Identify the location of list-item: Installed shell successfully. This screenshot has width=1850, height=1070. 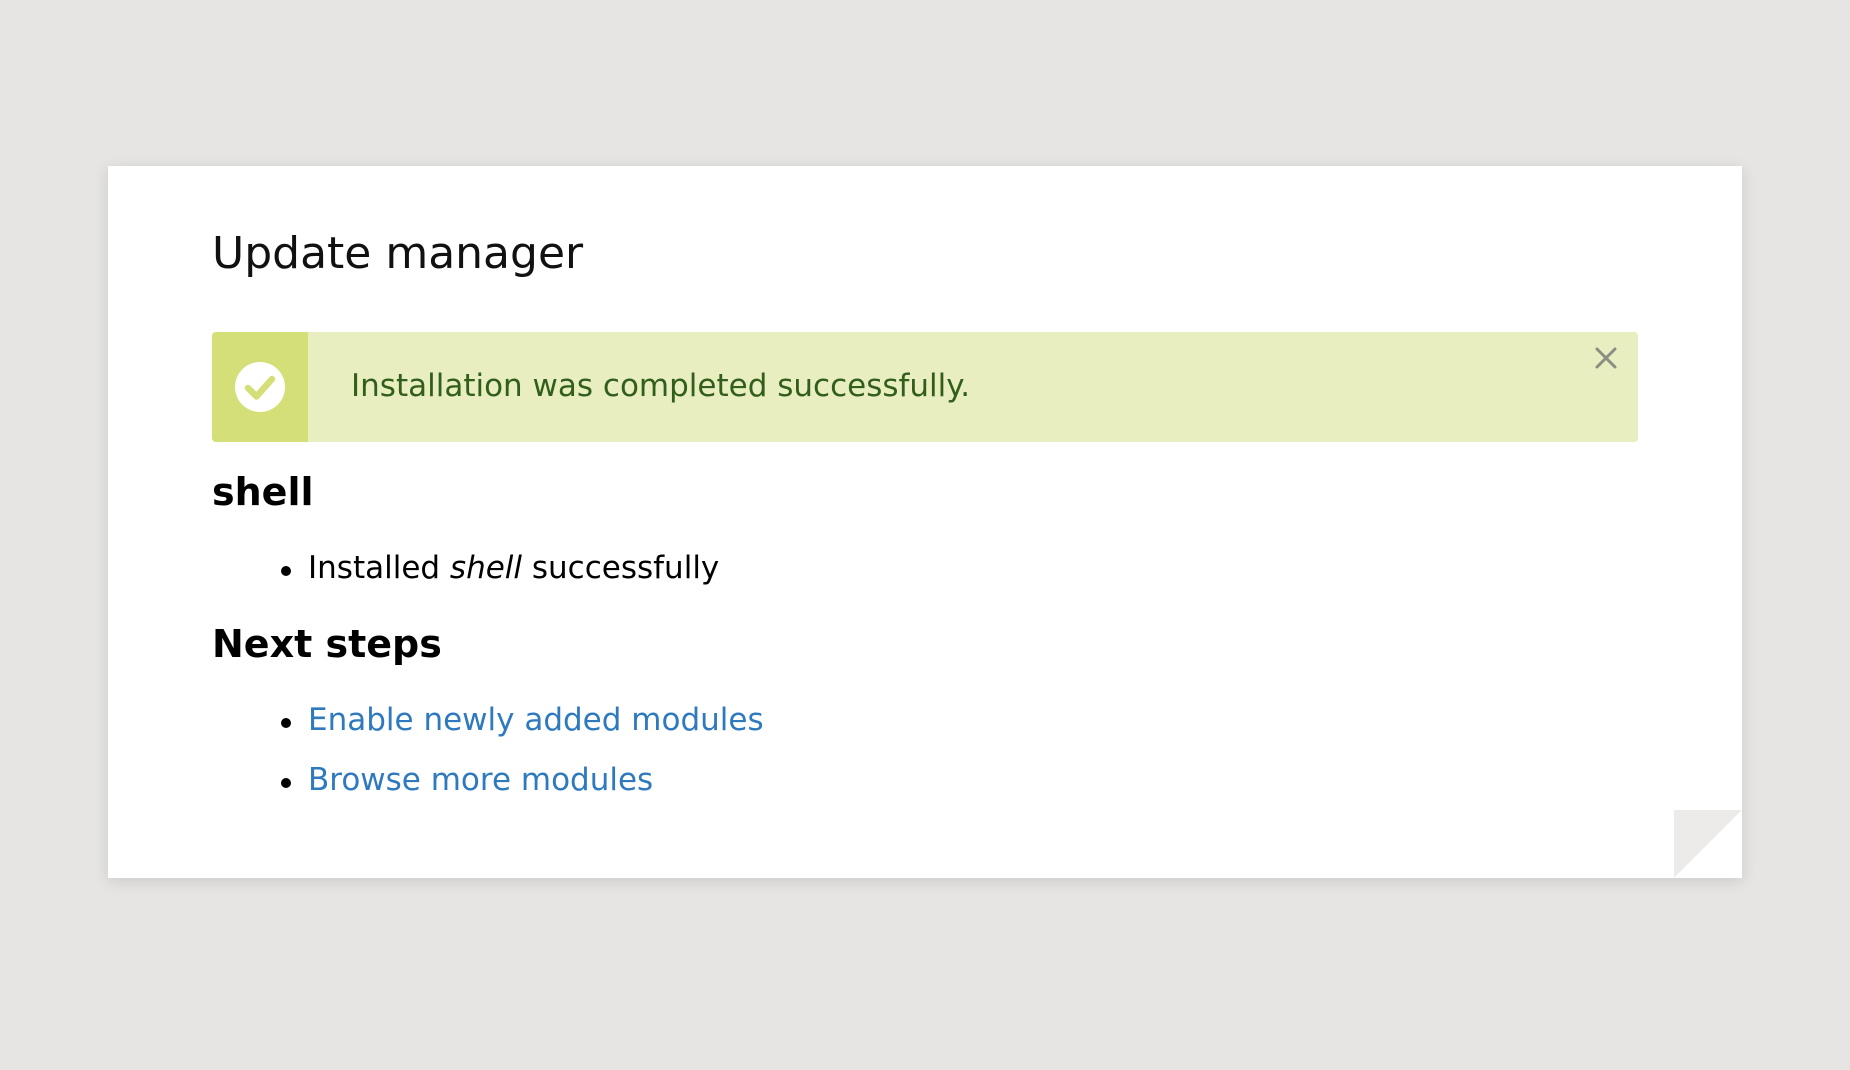
(500, 568).